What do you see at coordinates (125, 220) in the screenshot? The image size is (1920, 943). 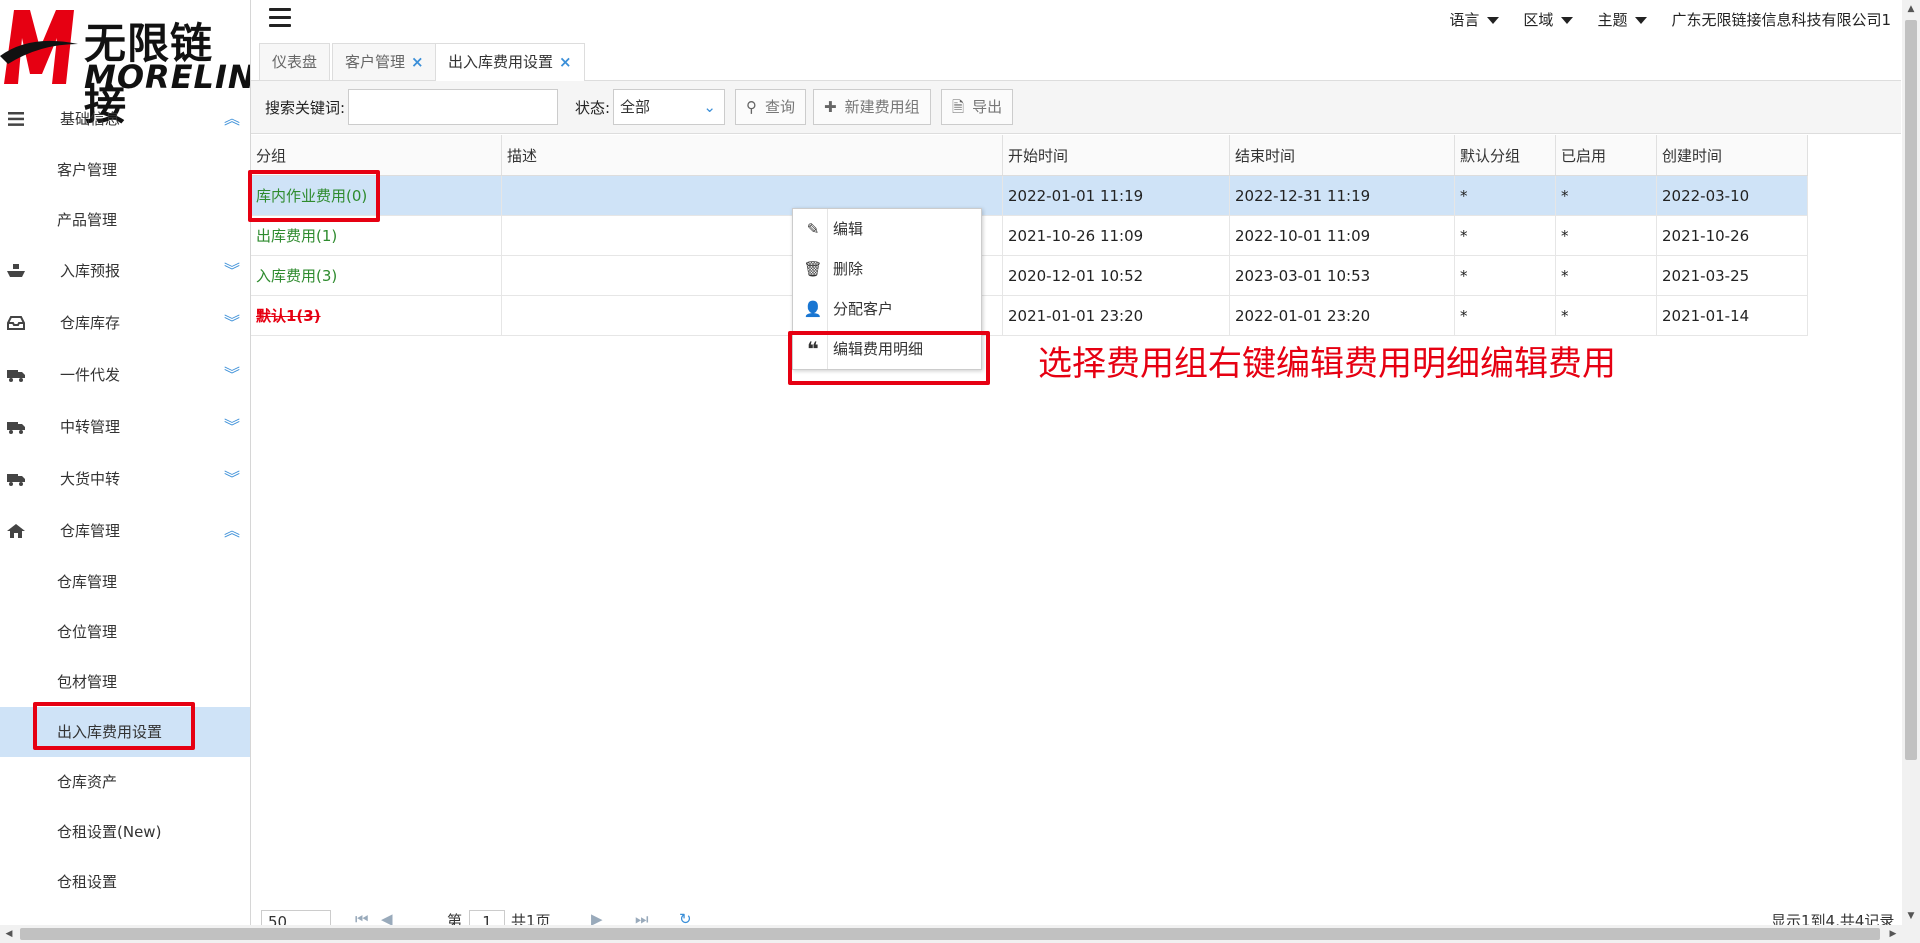 I see `sidebar-item-product: 产品管理` at bounding box center [125, 220].